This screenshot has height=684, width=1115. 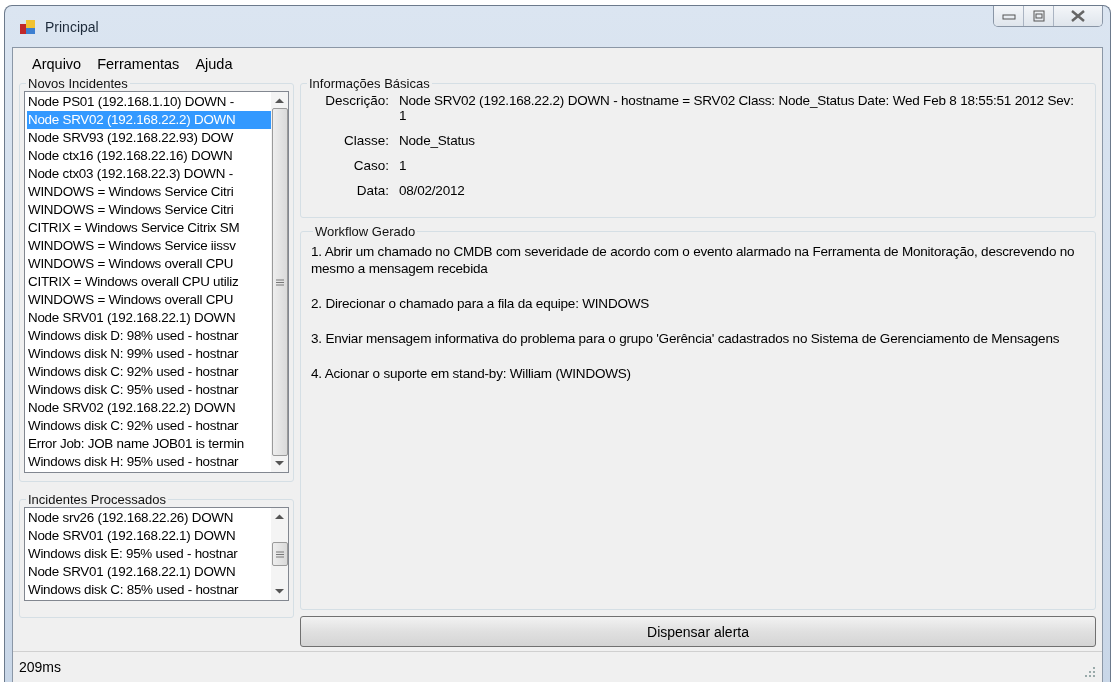 I want to click on menu-item: Ajuda, so click(x=214, y=65).